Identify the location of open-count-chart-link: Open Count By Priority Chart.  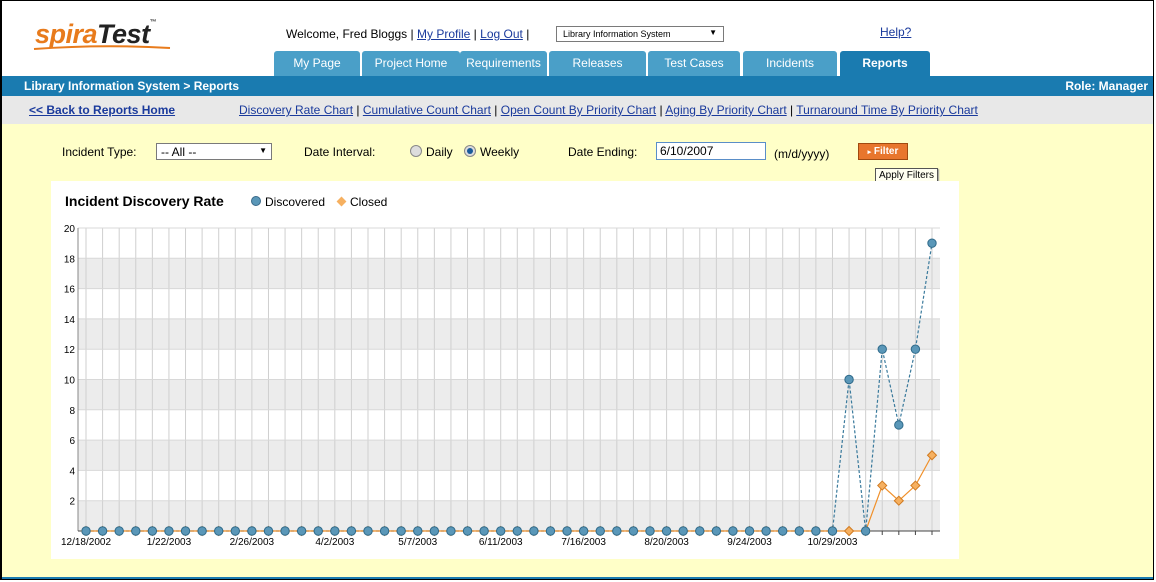
(578, 110).